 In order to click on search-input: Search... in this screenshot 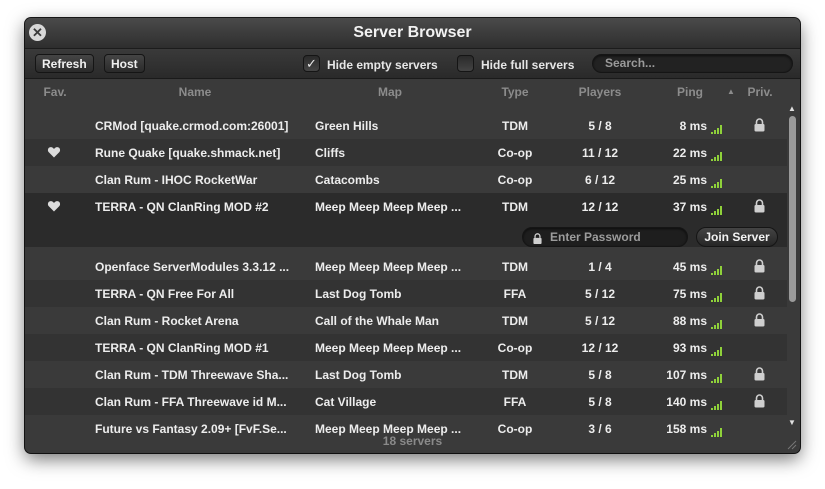, I will do `click(692, 63)`.